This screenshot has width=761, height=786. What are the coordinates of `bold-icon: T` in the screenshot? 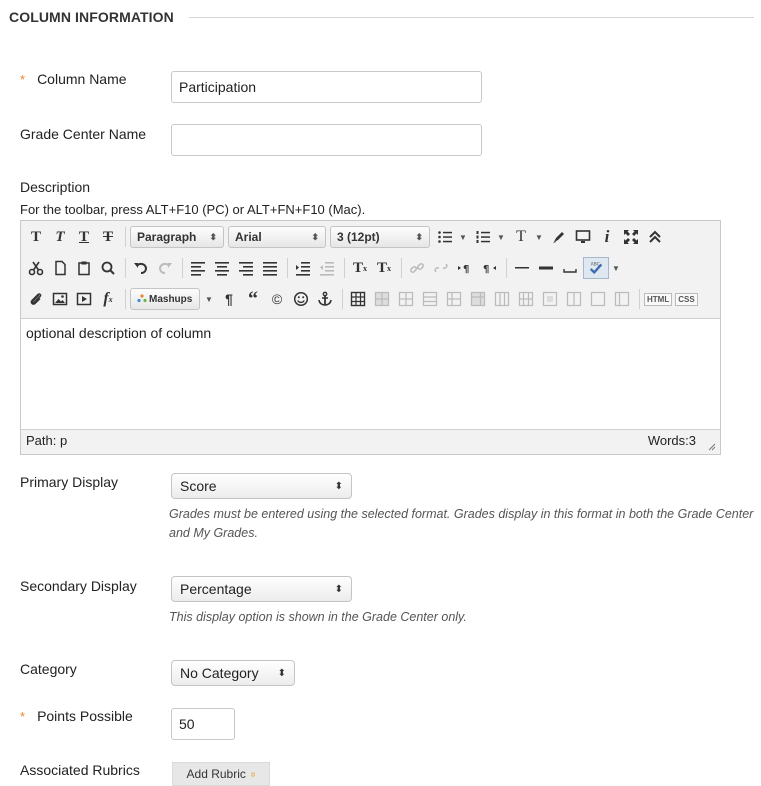 It's located at (36, 237).